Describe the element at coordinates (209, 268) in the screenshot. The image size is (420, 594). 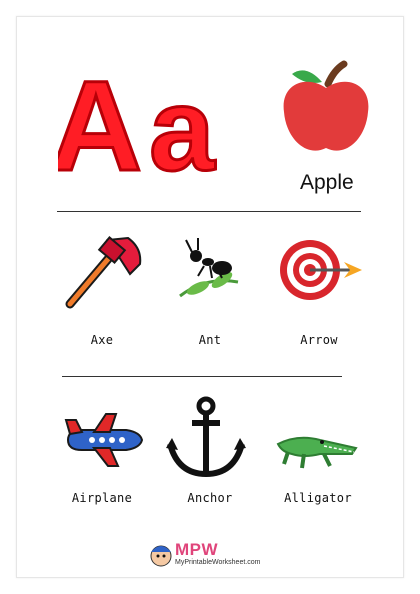
I see `ant-icon` at that location.